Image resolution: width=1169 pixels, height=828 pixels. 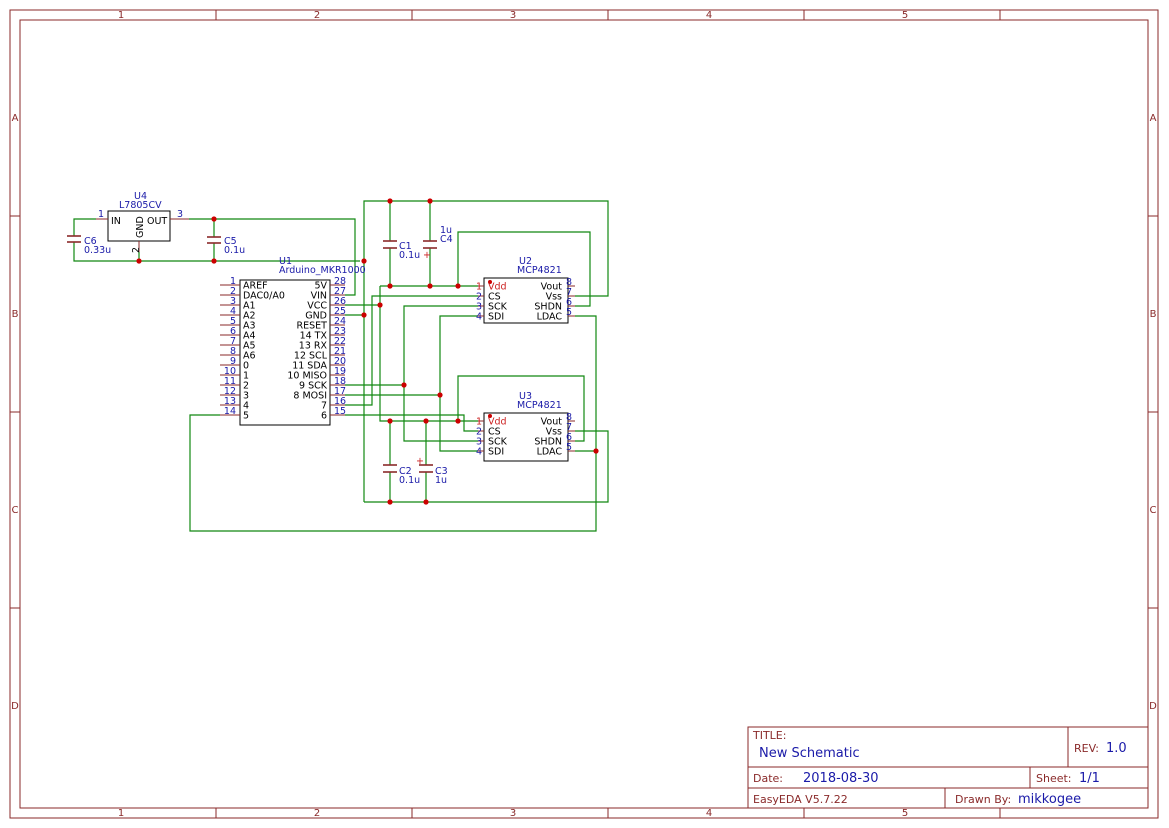 I want to click on arduino-pin-number: 14, so click(x=230, y=411).